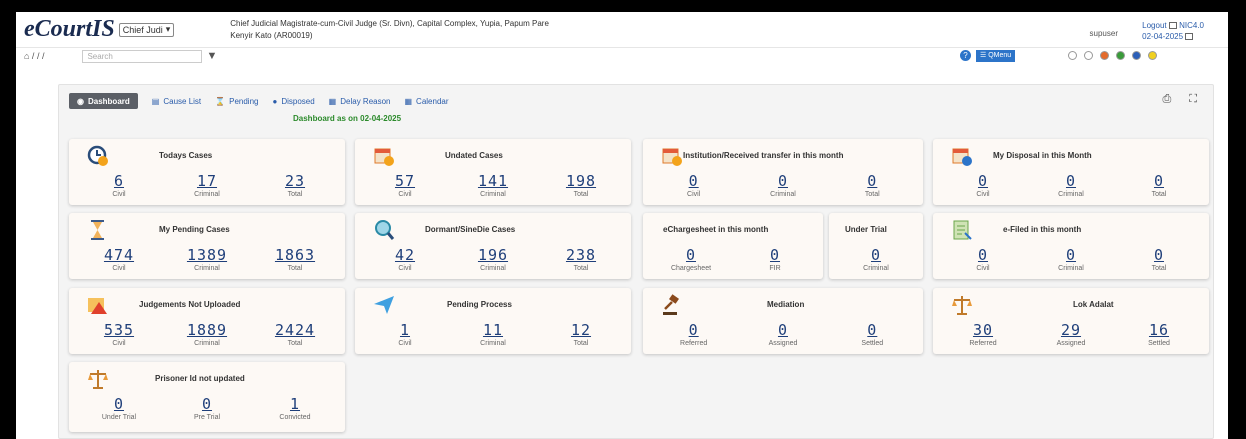 The image size is (1246, 439). Describe the element at coordinates (1172, 26) in the screenshot. I see `logout-icon` at that location.